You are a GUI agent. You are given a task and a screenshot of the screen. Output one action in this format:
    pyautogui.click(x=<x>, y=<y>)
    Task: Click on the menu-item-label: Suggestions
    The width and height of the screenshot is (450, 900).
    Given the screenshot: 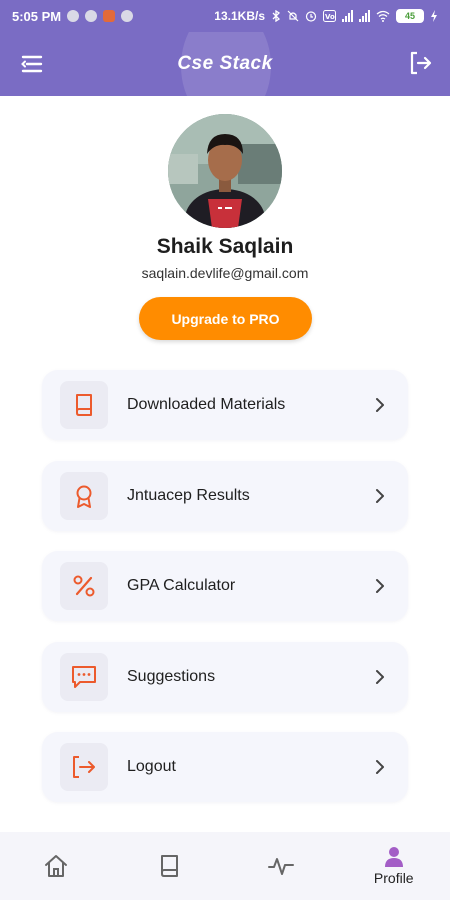 What is the action you would take?
    pyautogui.click(x=171, y=676)
    